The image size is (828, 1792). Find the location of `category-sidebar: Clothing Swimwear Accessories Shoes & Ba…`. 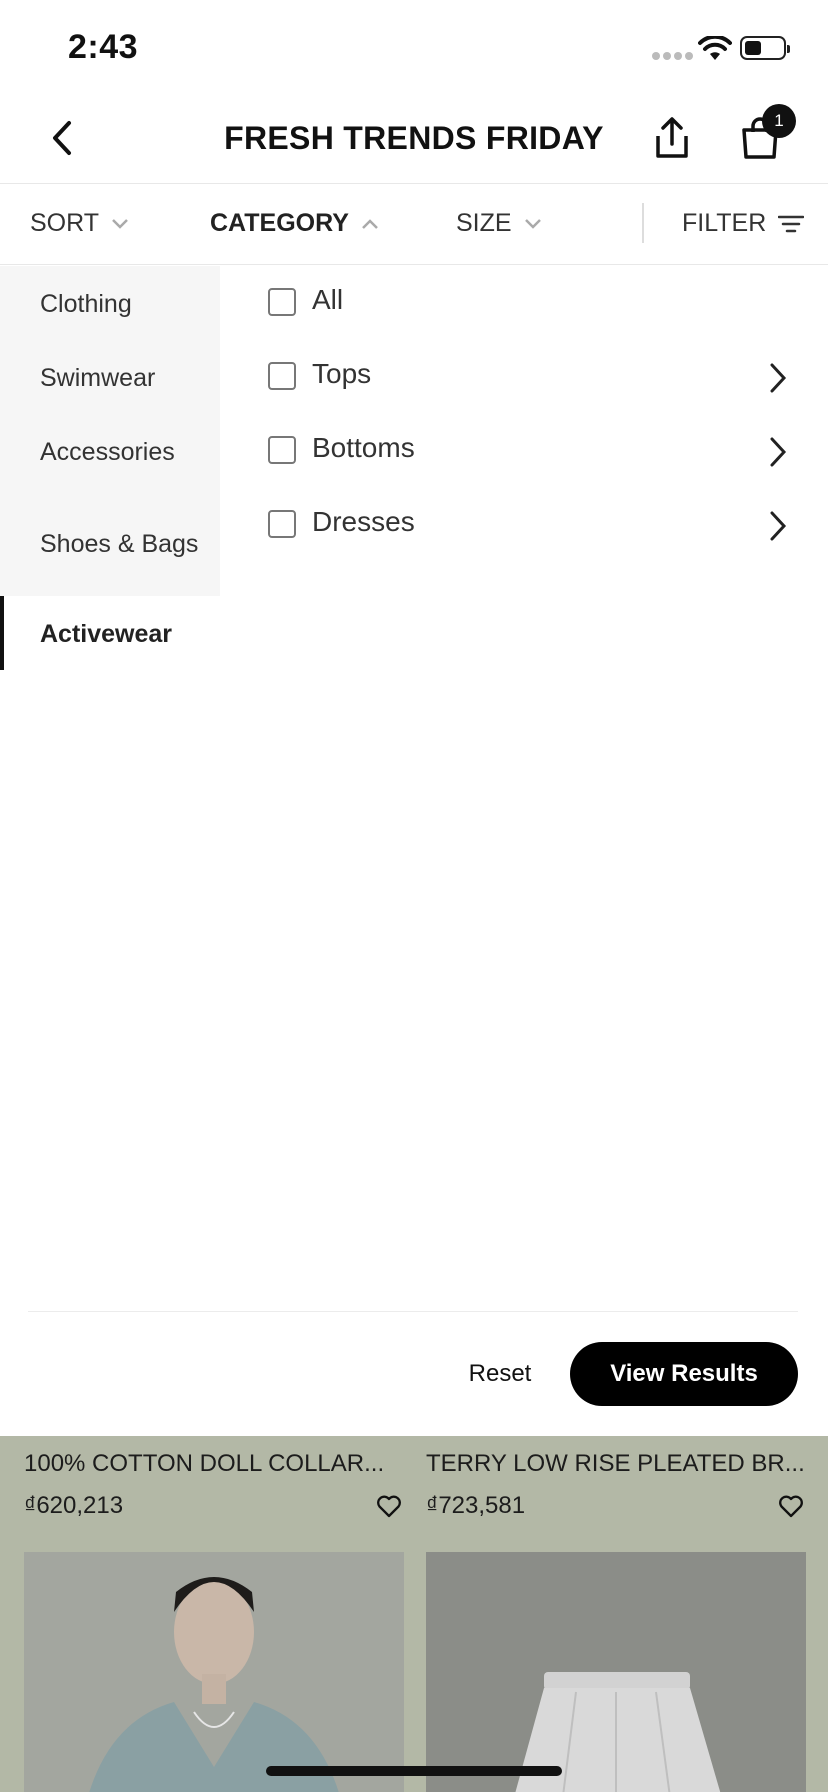

category-sidebar: Clothing Swimwear Accessories Shoes & Ba… is located at coordinates (110, 431).